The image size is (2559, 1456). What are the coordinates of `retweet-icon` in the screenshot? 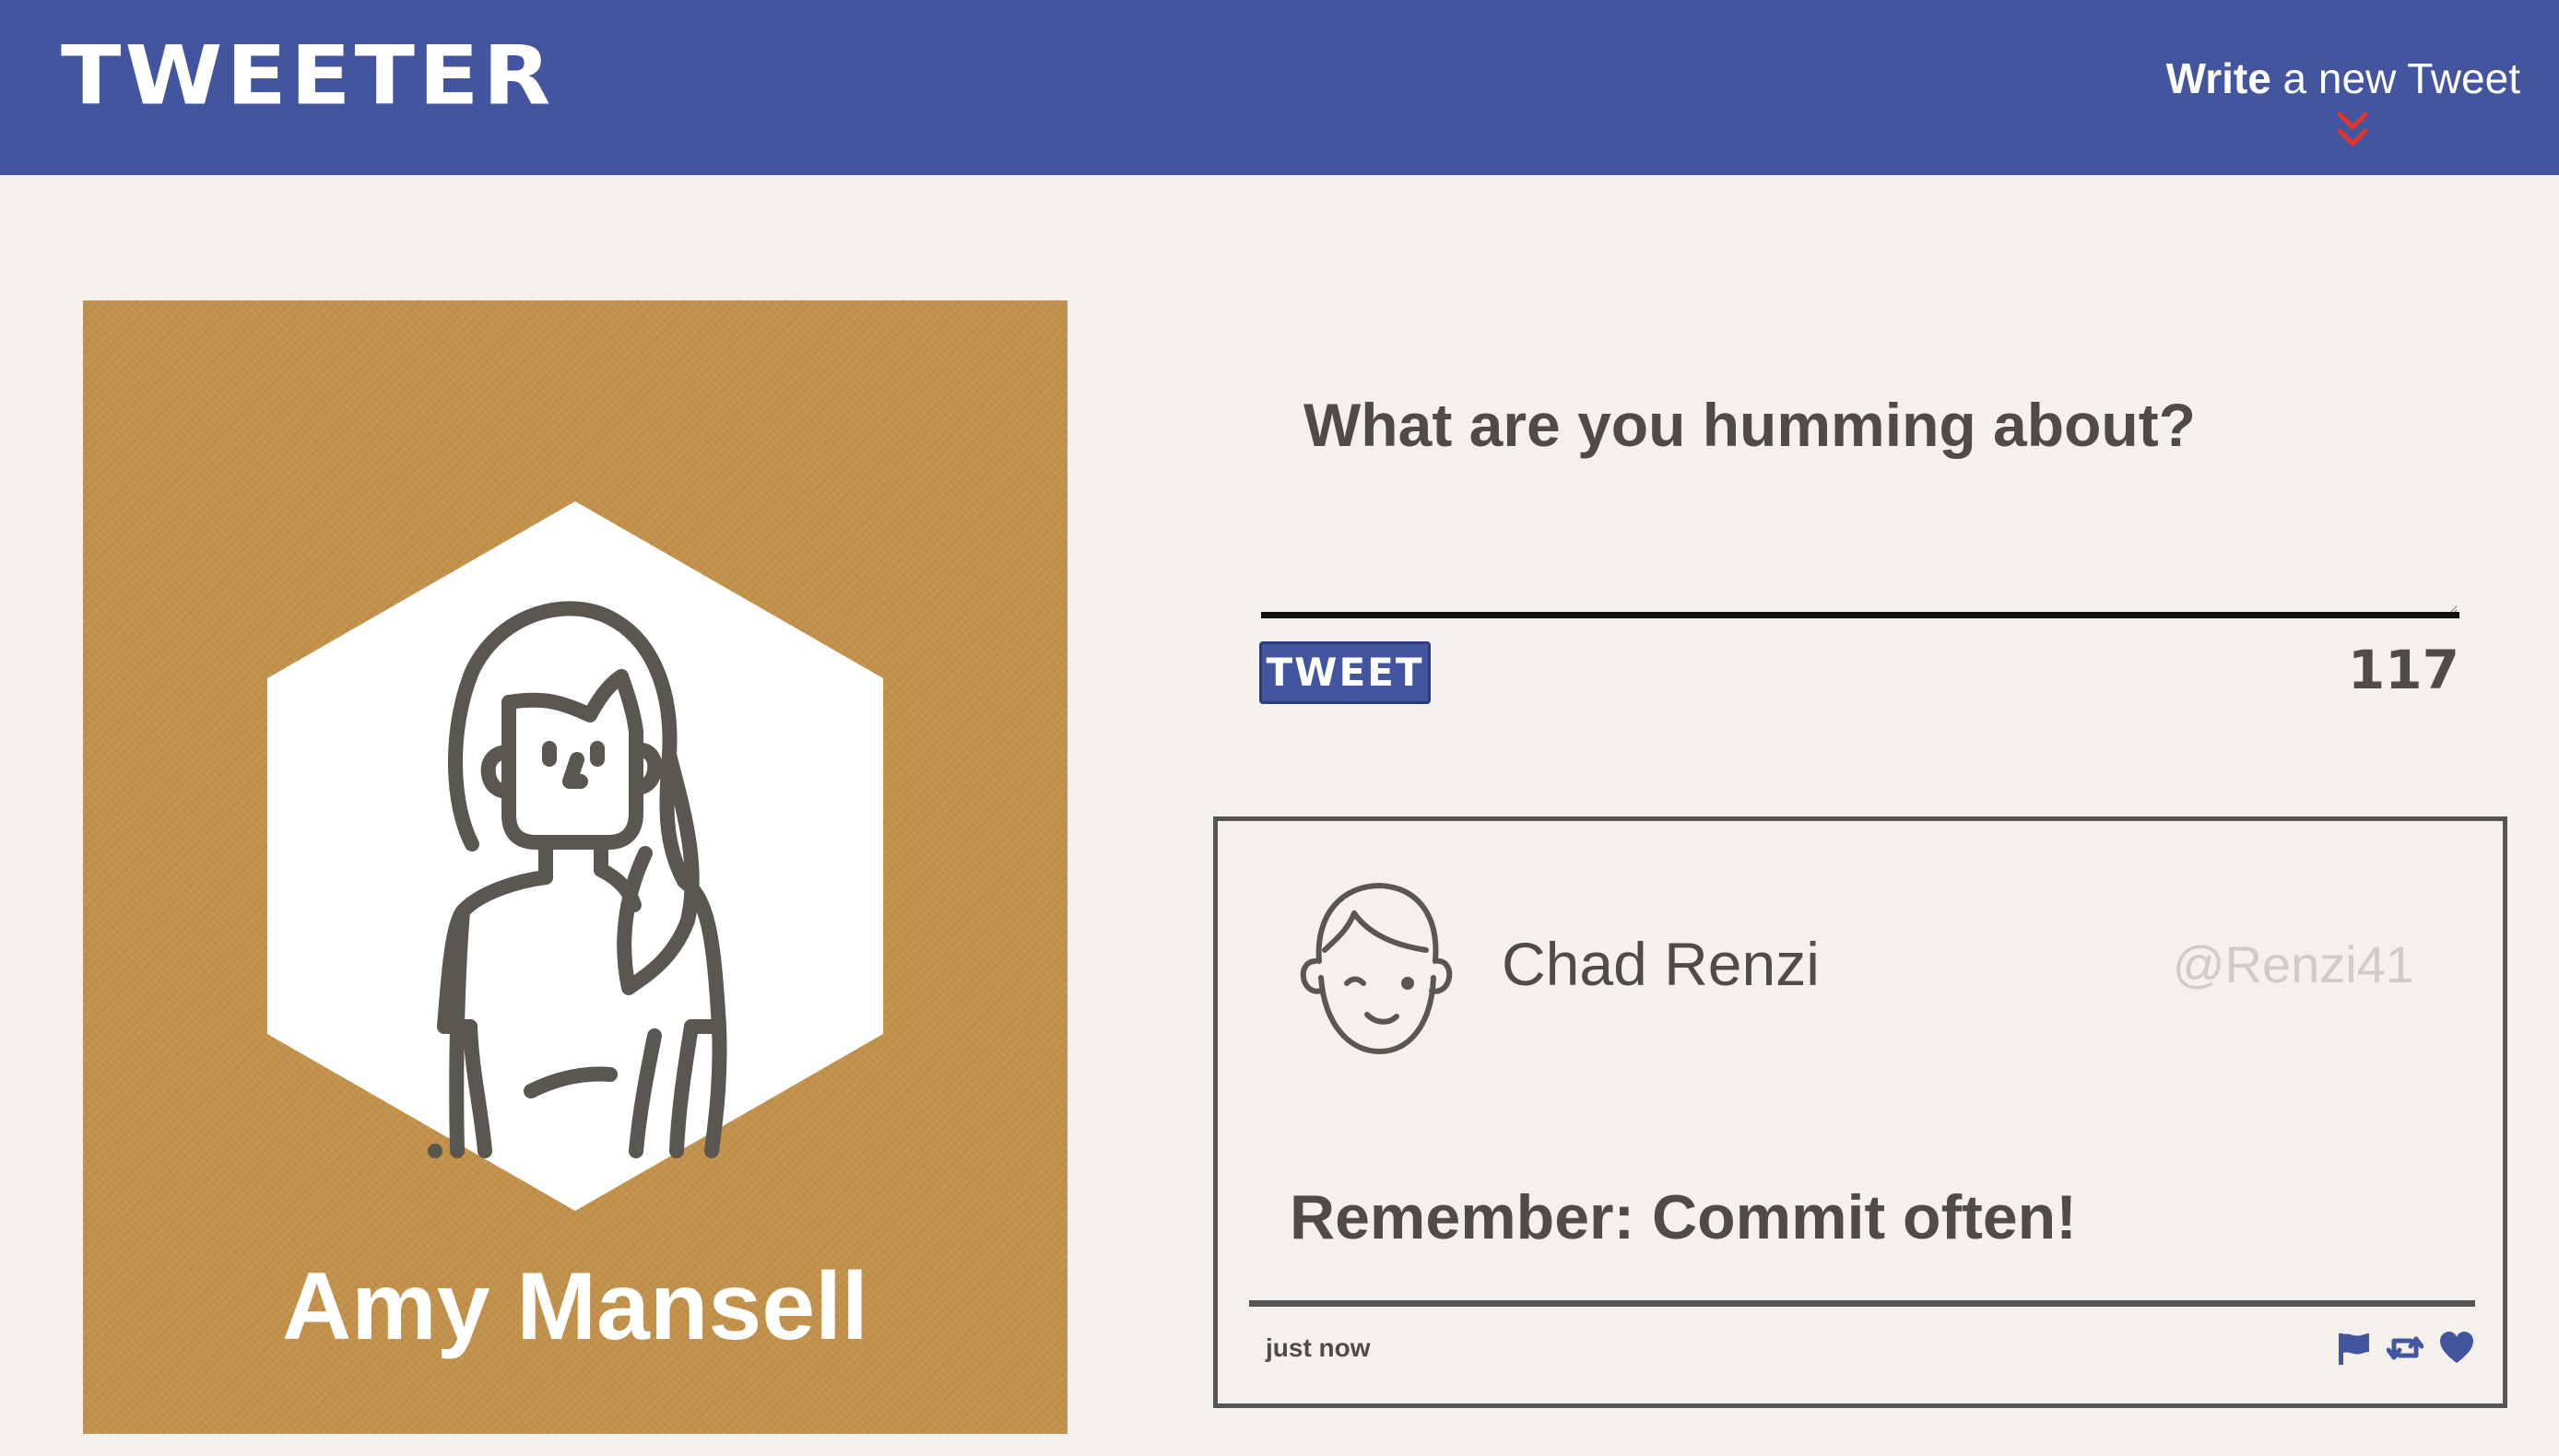 It's located at (2405, 1348).